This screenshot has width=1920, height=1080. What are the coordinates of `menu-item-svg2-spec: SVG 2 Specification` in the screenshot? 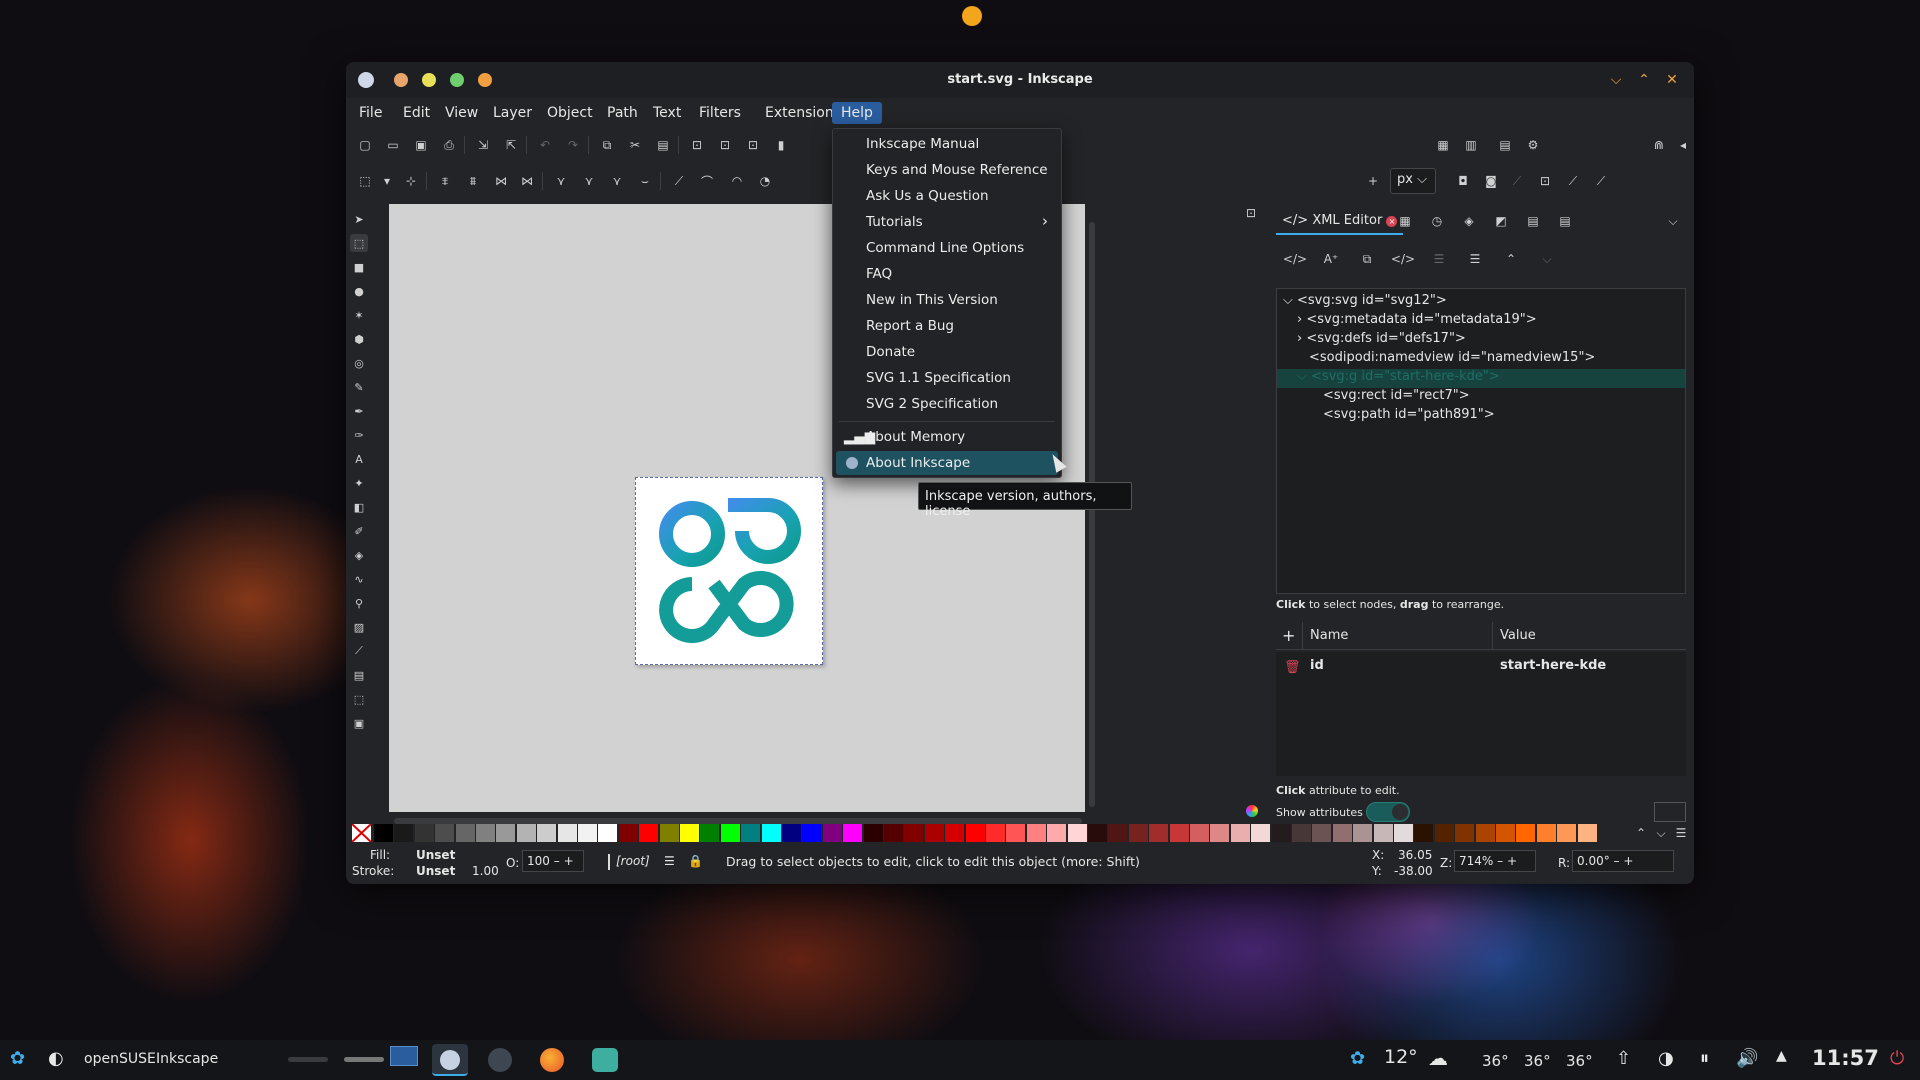 It's located at (947, 404).